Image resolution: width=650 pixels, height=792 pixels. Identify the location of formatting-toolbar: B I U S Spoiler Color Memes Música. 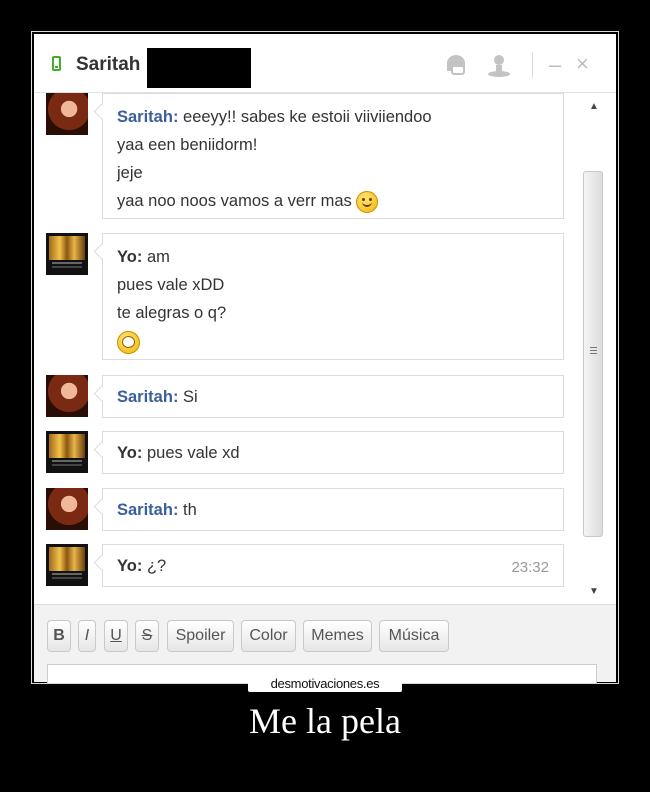
(325, 643).